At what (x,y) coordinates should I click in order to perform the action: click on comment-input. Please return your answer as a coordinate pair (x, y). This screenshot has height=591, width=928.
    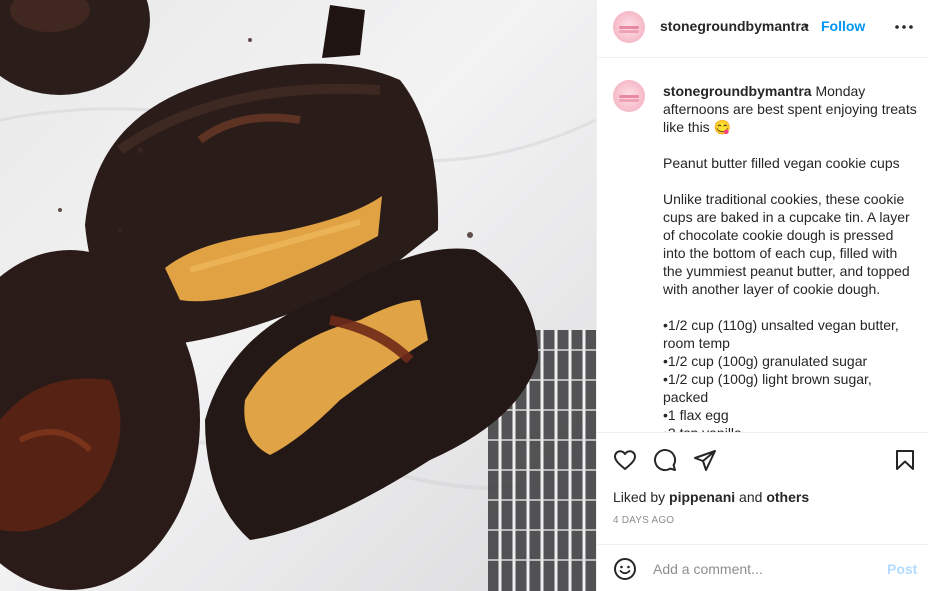
    Looking at the image, I should click on (763, 569).